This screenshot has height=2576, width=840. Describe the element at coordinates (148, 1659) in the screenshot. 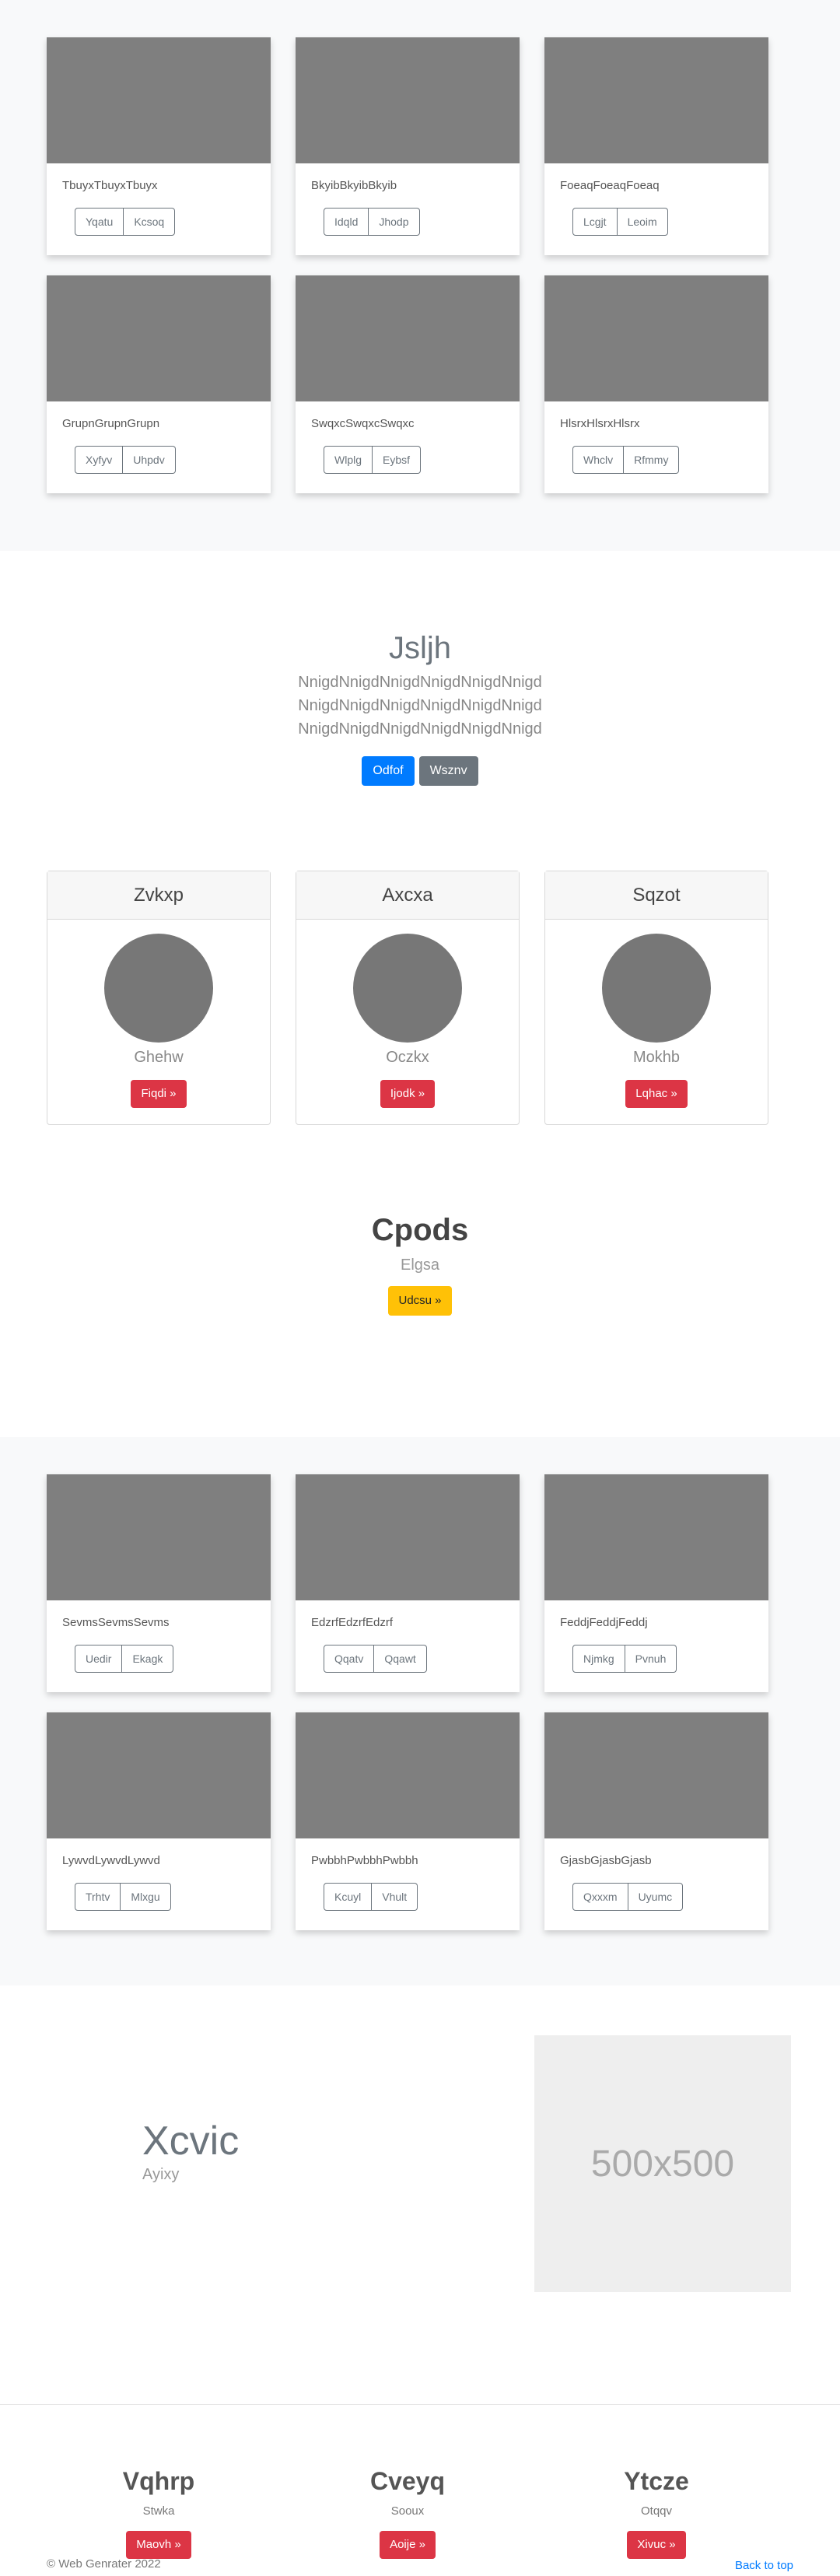

I see `card-button-2: Ekagk` at that location.